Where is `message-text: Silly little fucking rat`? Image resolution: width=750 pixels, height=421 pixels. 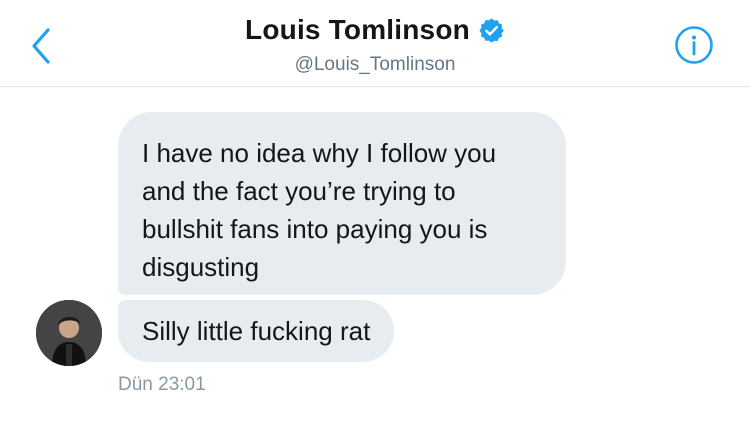 message-text: Silly little fucking rat is located at coordinates (256, 331).